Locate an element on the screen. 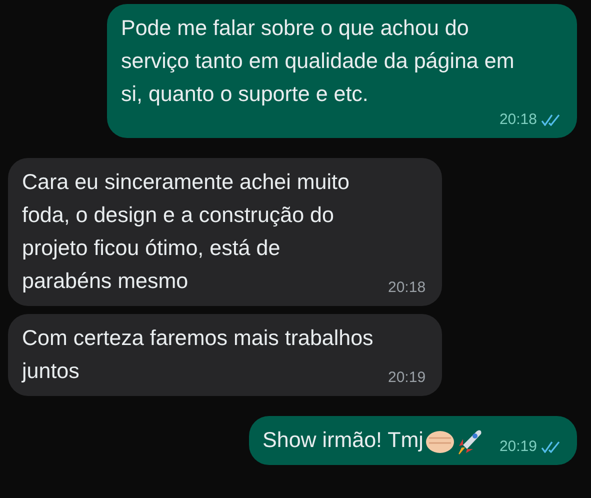 The width and height of the screenshot is (591, 498). message-text: Show irmão! Tmj is located at coordinates (343, 440).